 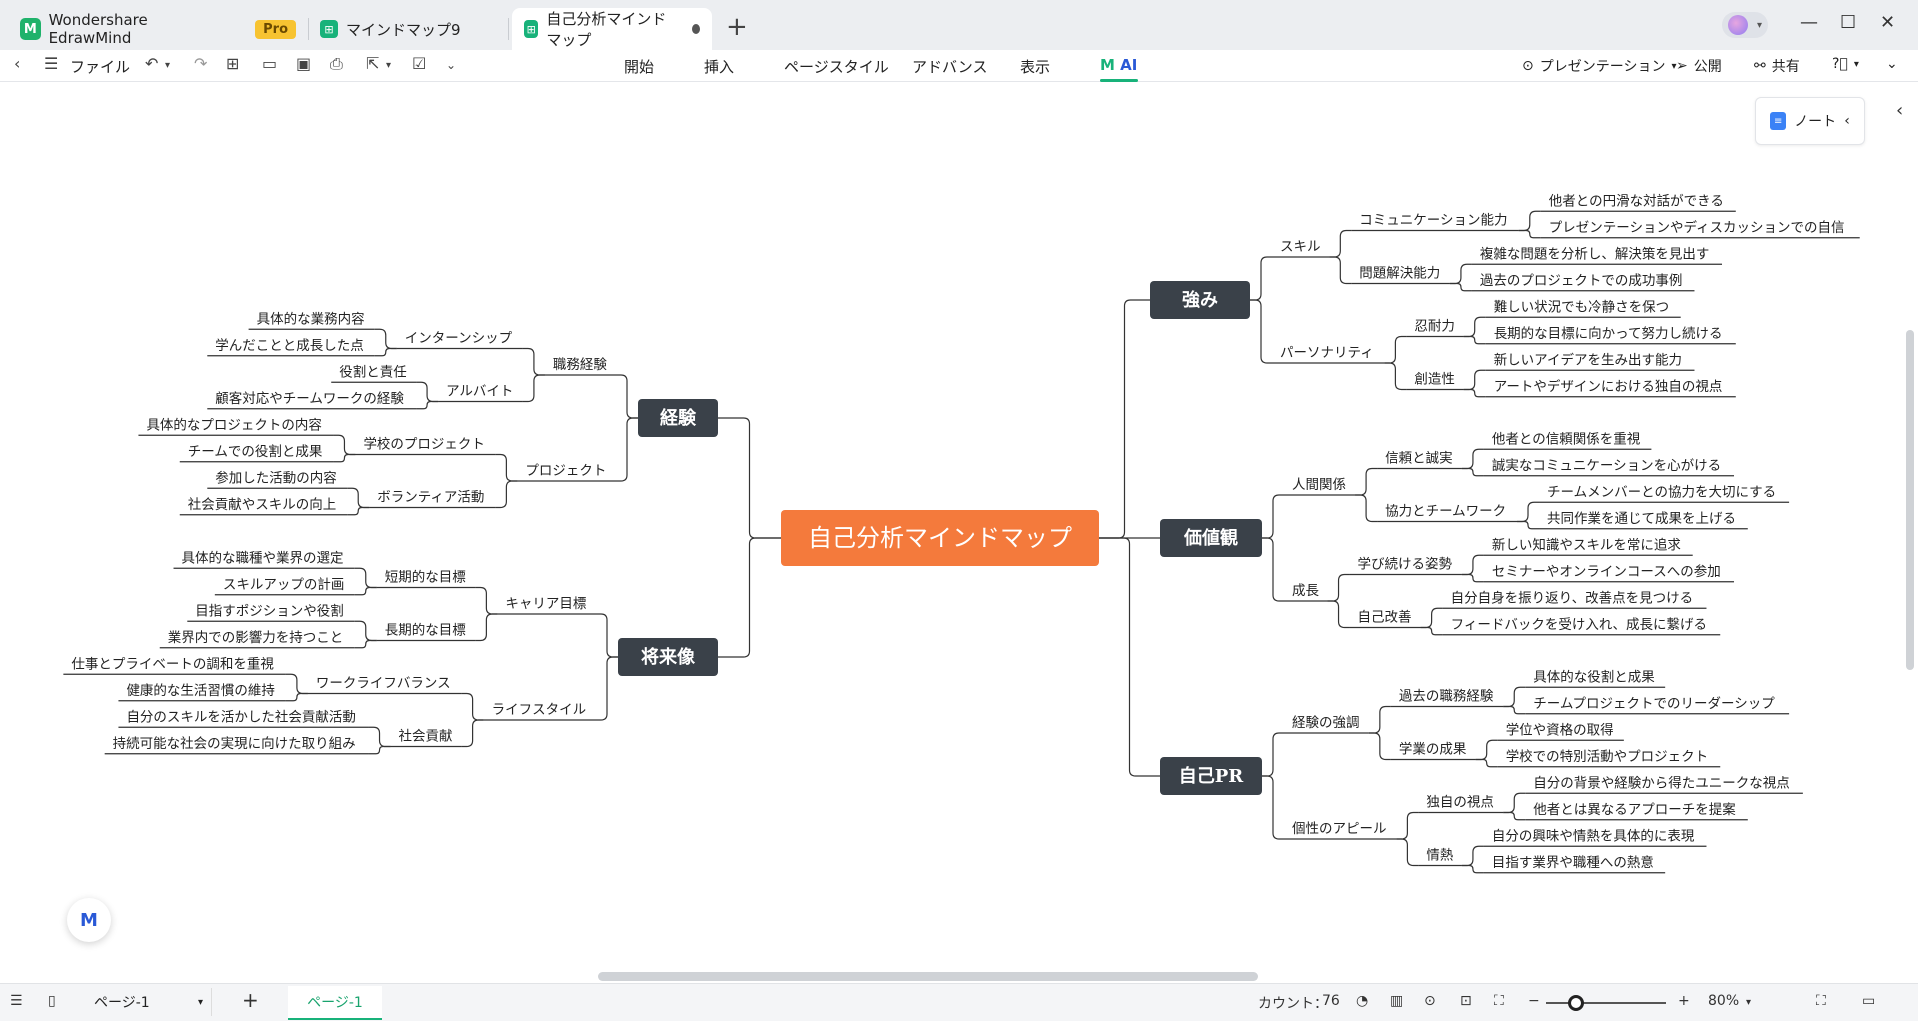 I want to click on menu-page-style: ページスタイル, so click(x=836, y=66).